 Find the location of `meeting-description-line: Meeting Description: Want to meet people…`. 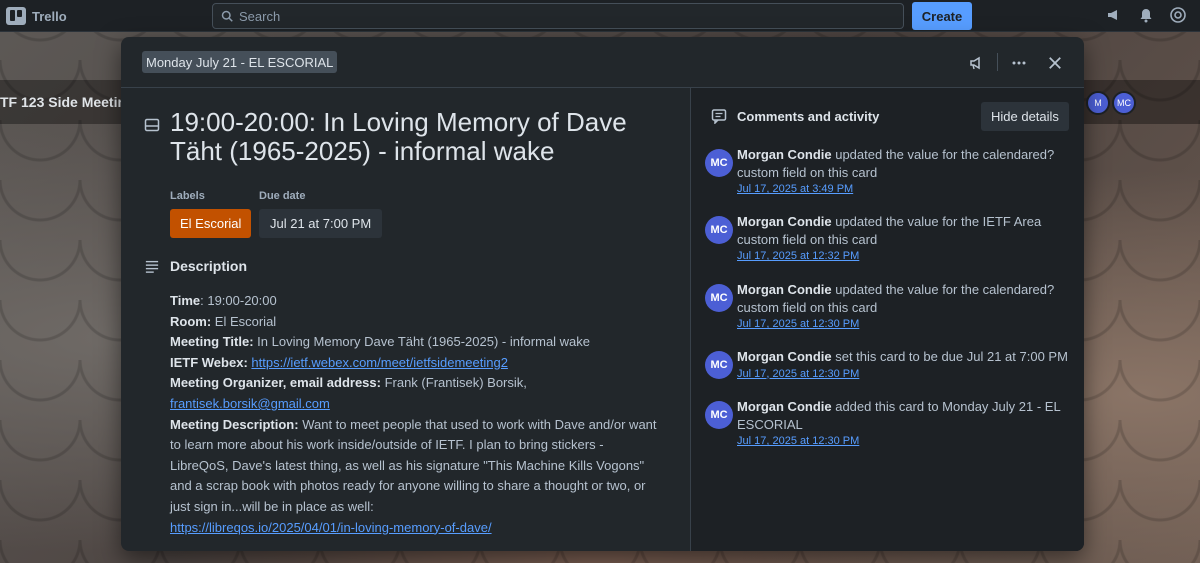

meeting-description-line: Meeting Description: Want to meet people… is located at coordinates (415, 466).